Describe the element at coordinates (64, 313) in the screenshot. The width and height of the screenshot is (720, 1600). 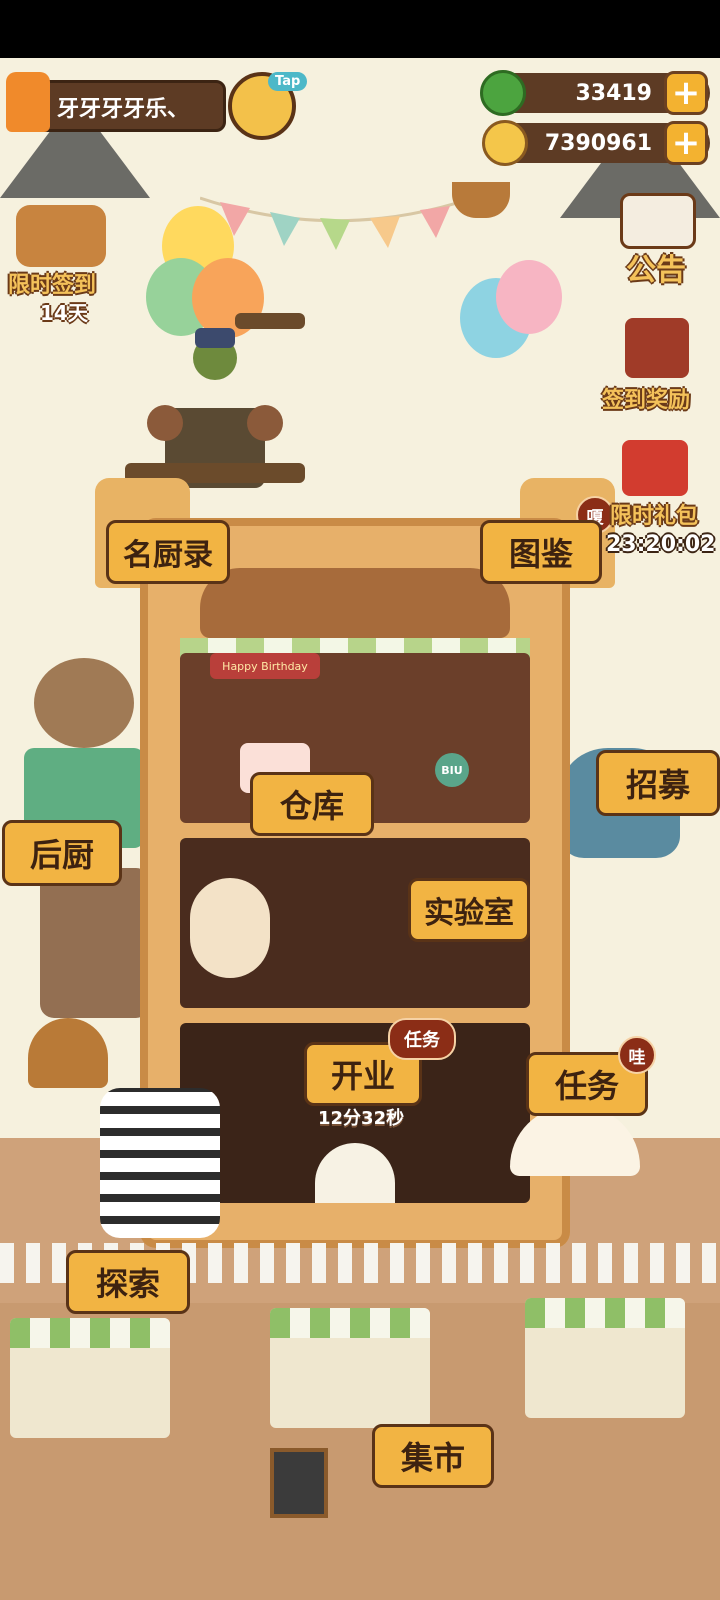
I see `daily-signin-days: 14天` at that location.